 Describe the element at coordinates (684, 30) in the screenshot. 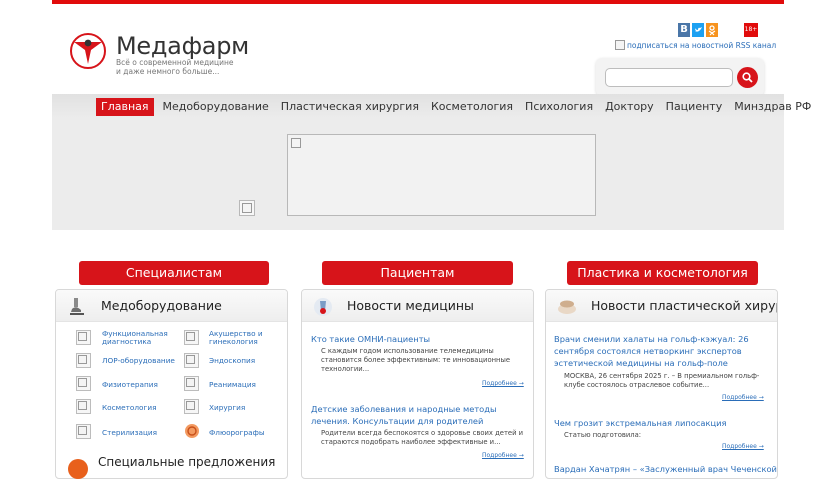

I see `vk-icon: В` at that location.